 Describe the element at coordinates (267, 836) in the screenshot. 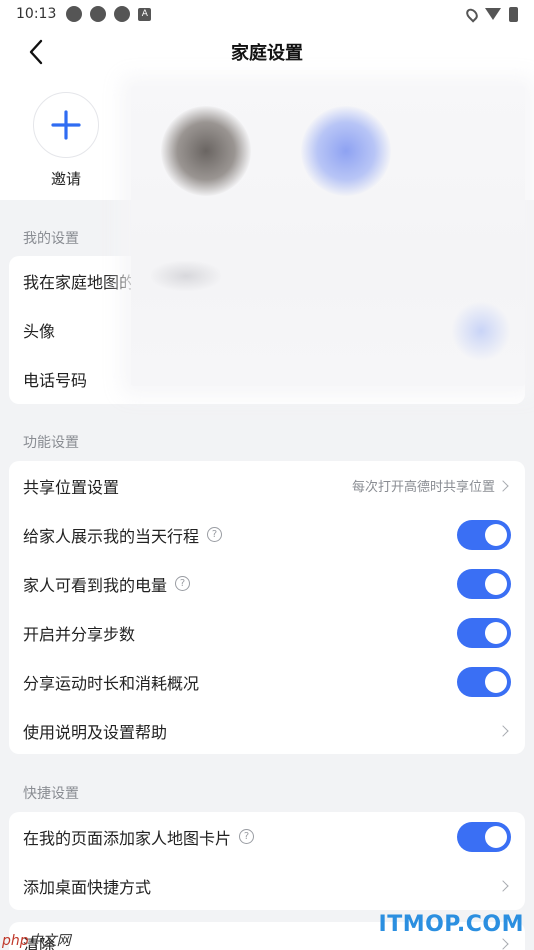

I see `map-card-row: 在我的页面添加家人地图卡片 ?` at that location.